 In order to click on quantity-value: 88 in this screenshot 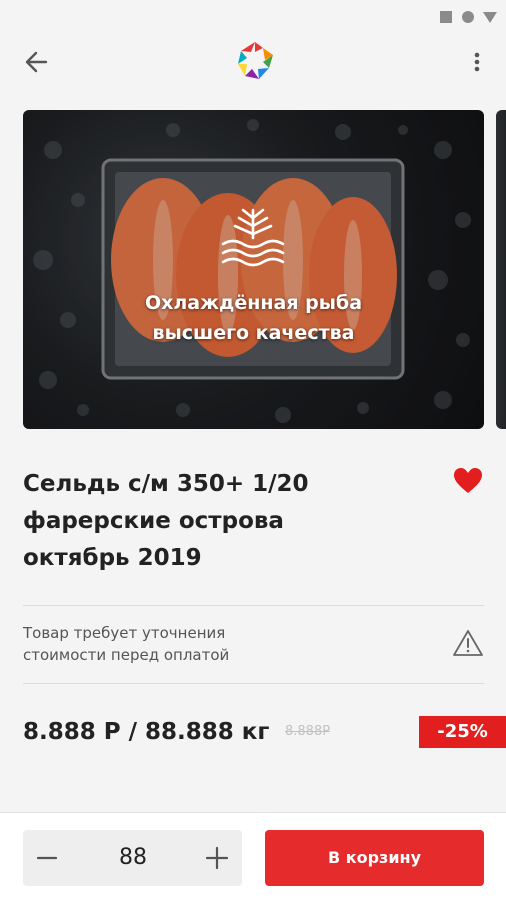, I will do `click(133, 858)`.